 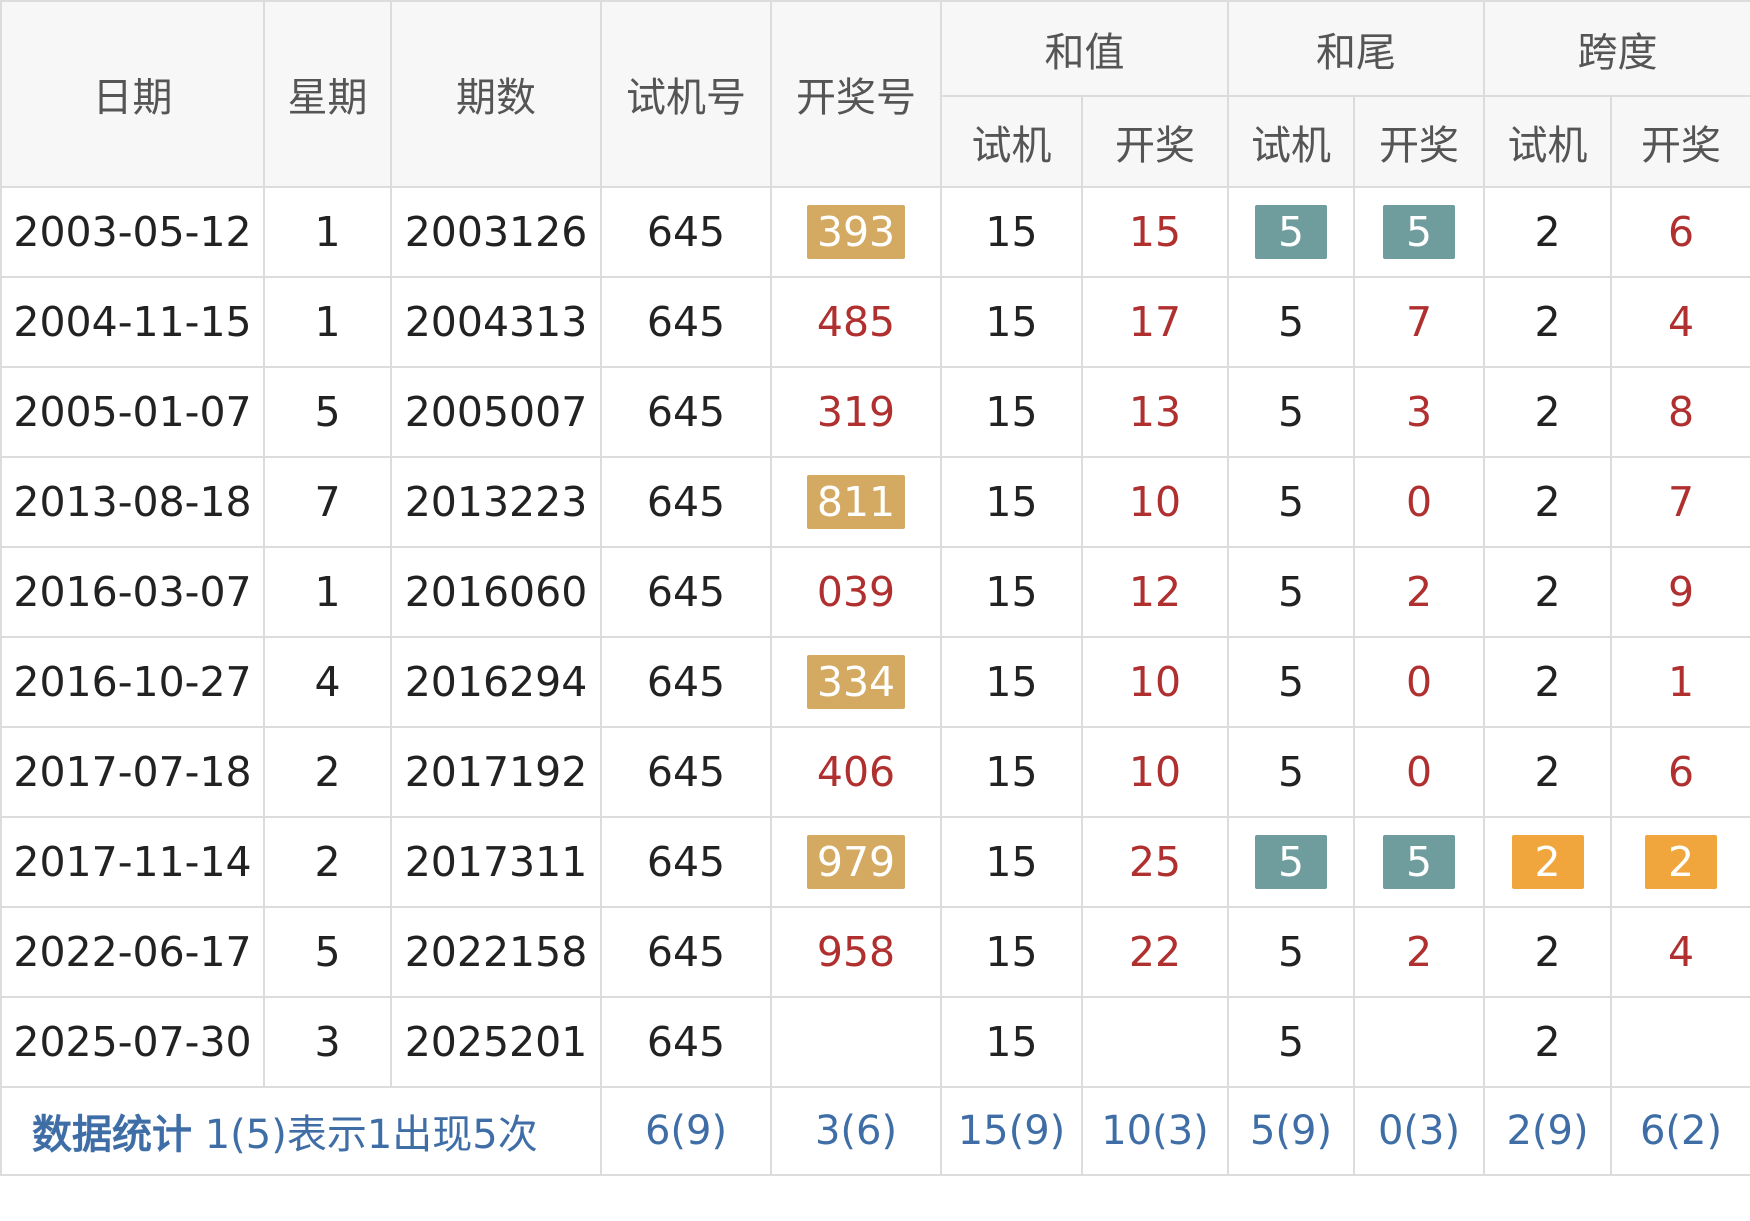 What do you see at coordinates (856, 682) in the screenshot?
I see `cell-draw-number: 334` at bounding box center [856, 682].